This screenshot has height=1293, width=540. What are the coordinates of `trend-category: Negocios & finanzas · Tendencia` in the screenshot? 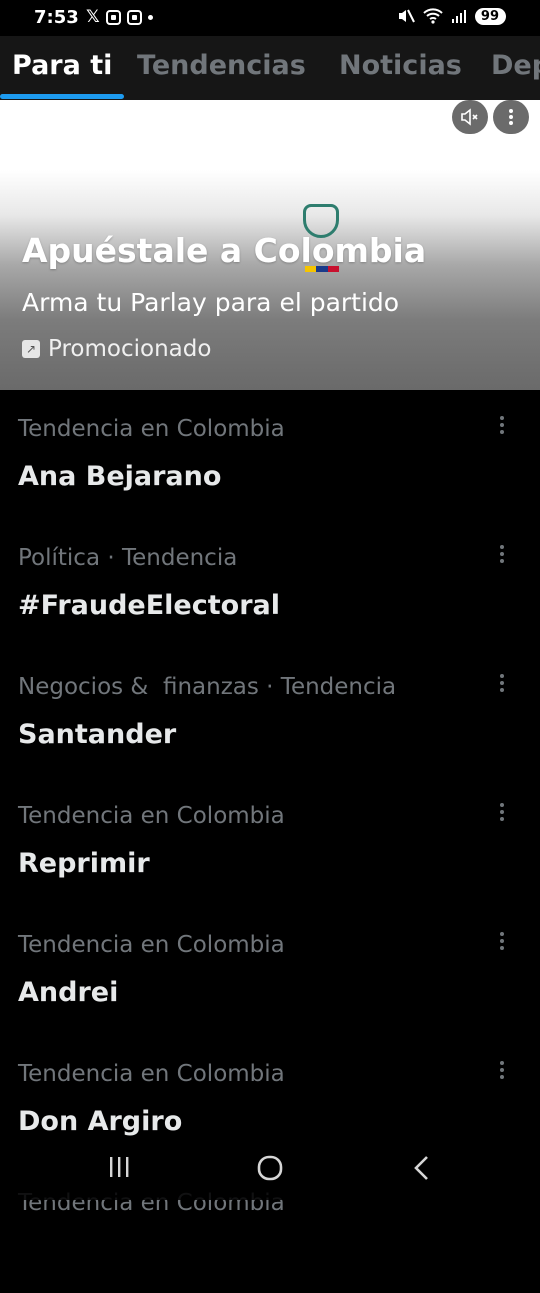 It's located at (207, 687).